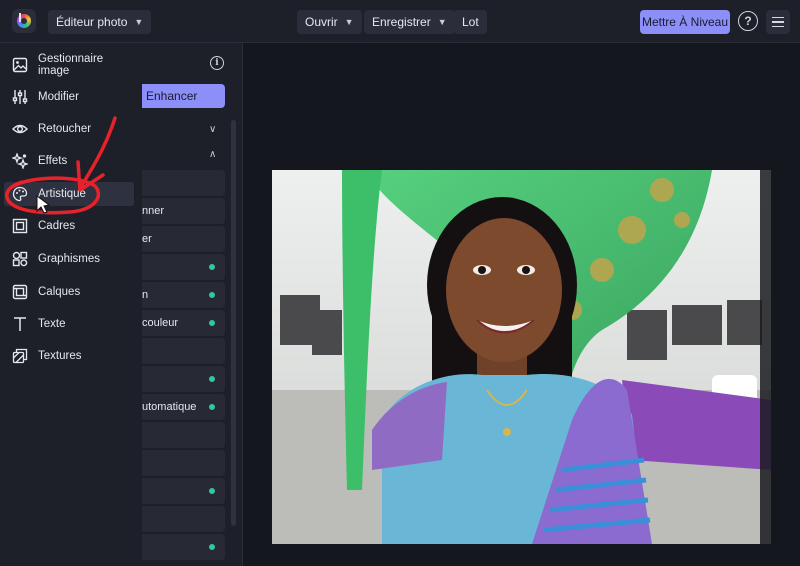 This screenshot has width=800, height=566. I want to click on open-dropdown: Ouvrir ▼, so click(329, 22).